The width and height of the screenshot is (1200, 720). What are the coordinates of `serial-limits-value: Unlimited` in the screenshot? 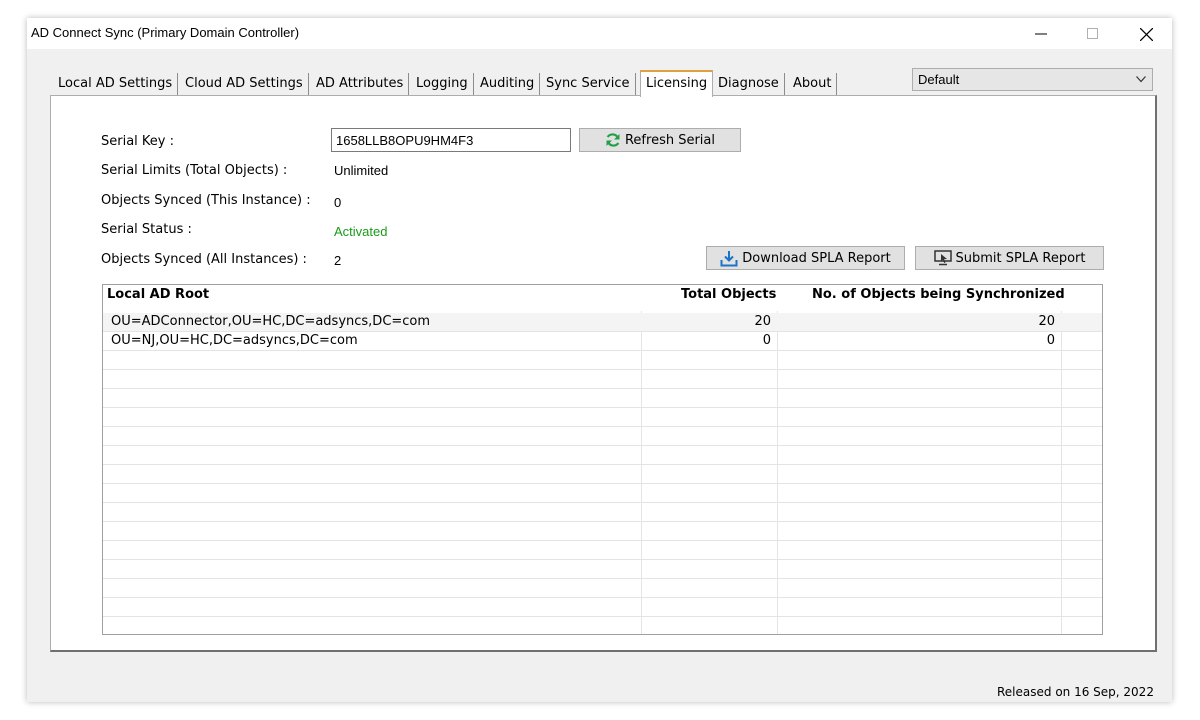 It's located at (361, 170).